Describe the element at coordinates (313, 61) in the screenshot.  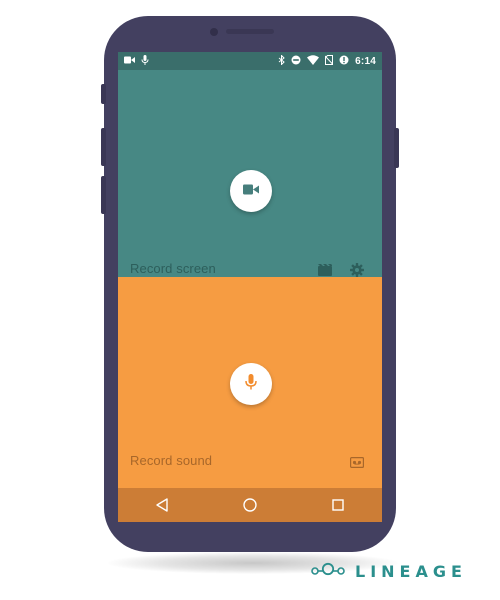
I see `wifi-icon` at that location.